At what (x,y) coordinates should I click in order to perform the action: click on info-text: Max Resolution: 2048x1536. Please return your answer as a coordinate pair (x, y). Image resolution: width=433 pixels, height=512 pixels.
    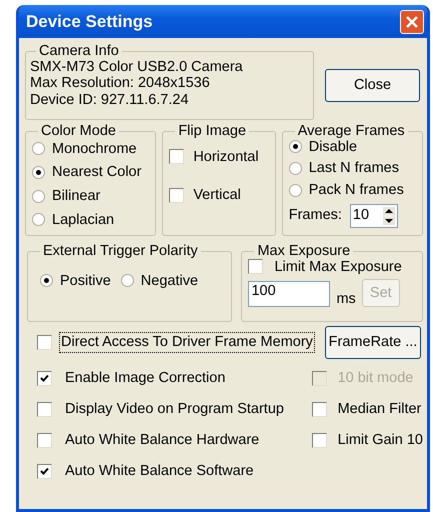
    Looking at the image, I should click on (120, 83).